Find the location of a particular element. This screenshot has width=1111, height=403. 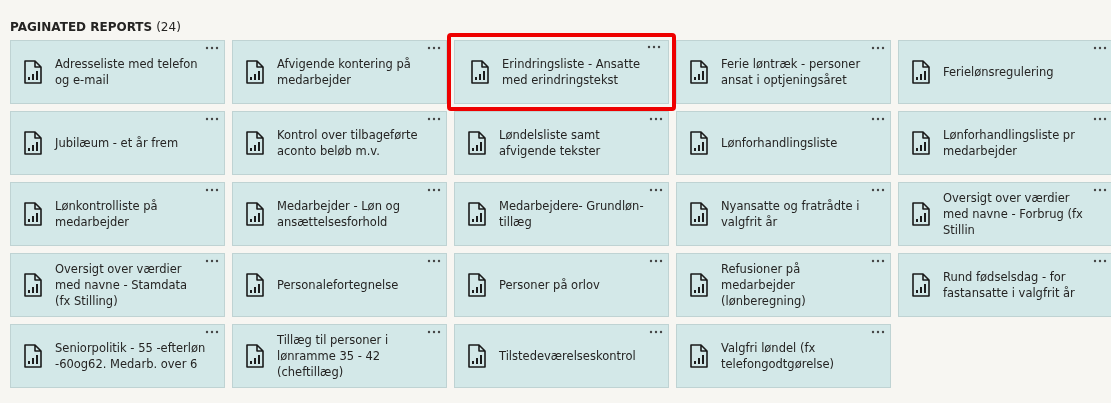

report-tile: Lønforhandlingsliste is located at coordinates (783, 143).